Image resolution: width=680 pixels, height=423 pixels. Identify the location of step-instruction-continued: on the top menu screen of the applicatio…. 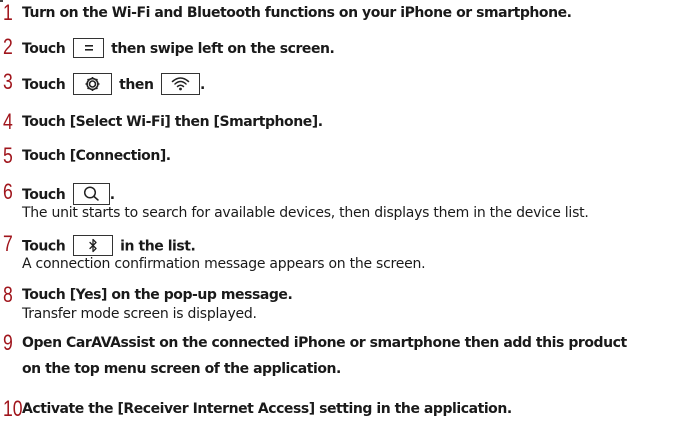
(181, 369).